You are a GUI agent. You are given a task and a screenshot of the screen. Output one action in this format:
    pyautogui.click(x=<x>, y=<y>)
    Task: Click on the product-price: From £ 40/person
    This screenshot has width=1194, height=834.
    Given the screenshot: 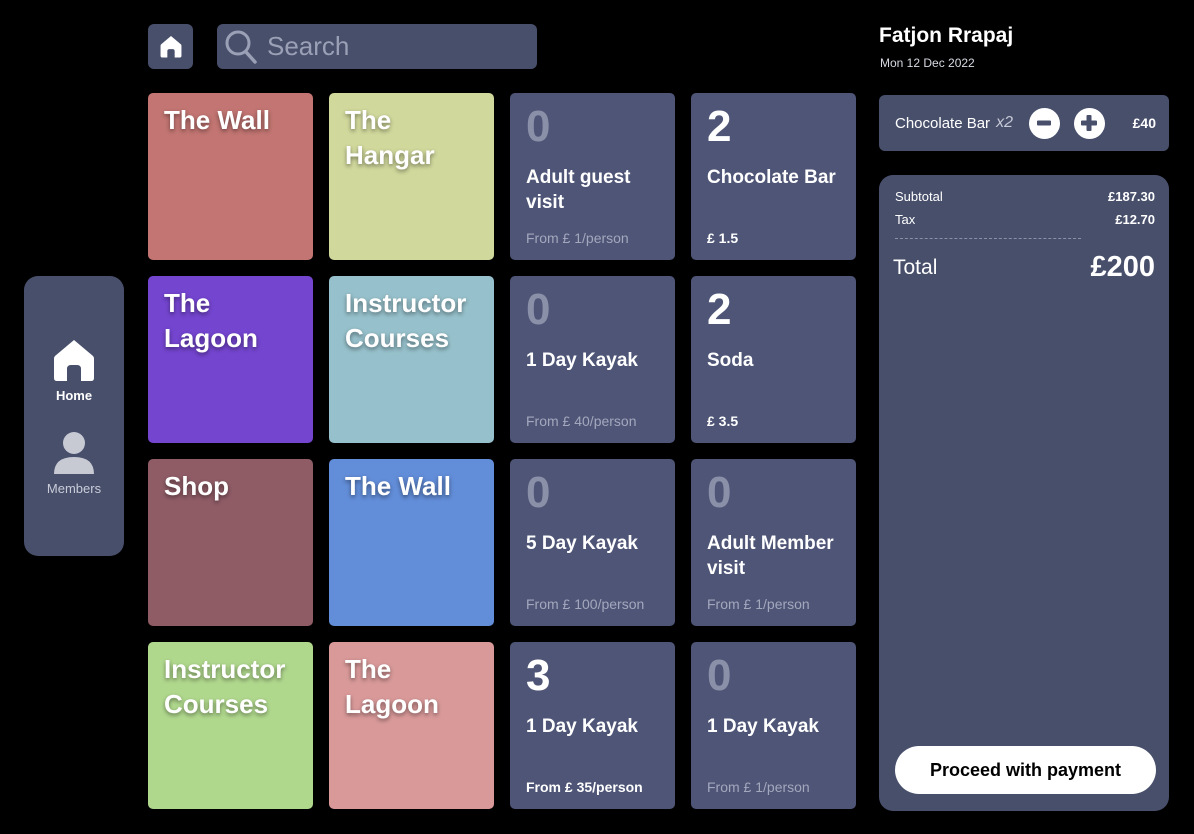 What is the action you would take?
    pyautogui.click(x=581, y=421)
    